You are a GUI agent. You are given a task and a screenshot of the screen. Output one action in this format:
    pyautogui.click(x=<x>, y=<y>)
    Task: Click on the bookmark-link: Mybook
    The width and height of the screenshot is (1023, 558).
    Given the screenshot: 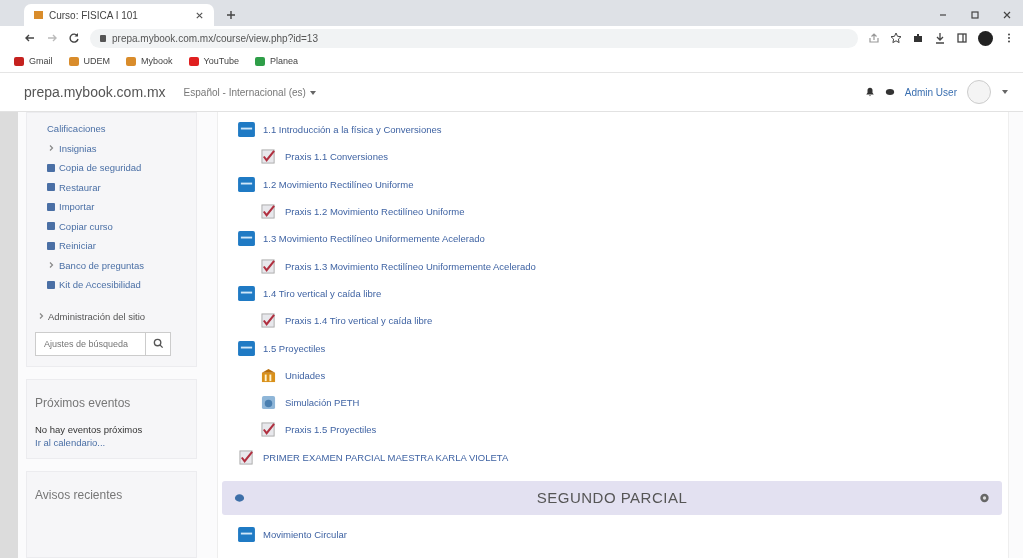 What is the action you would take?
    pyautogui.click(x=149, y=61)
    